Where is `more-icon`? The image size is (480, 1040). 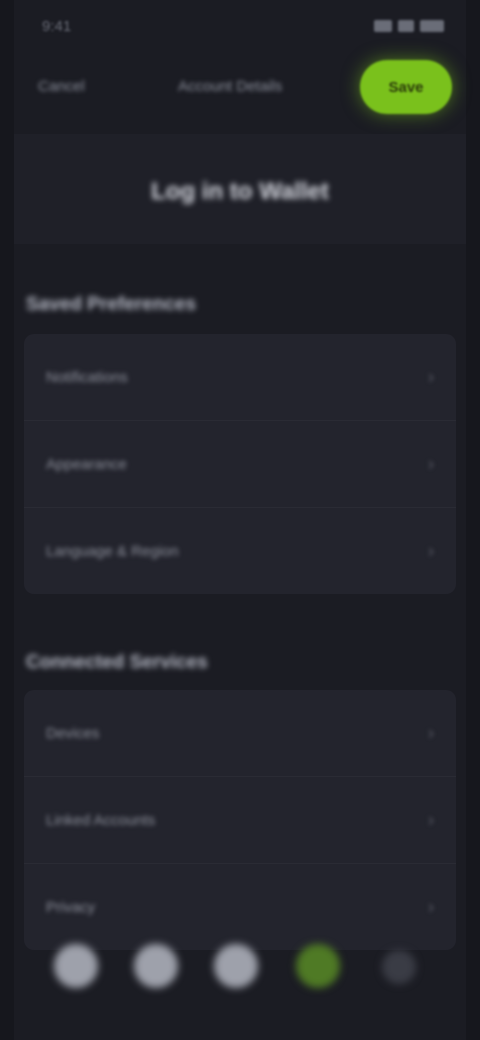
more-icon is located at coordinates (399, 967).